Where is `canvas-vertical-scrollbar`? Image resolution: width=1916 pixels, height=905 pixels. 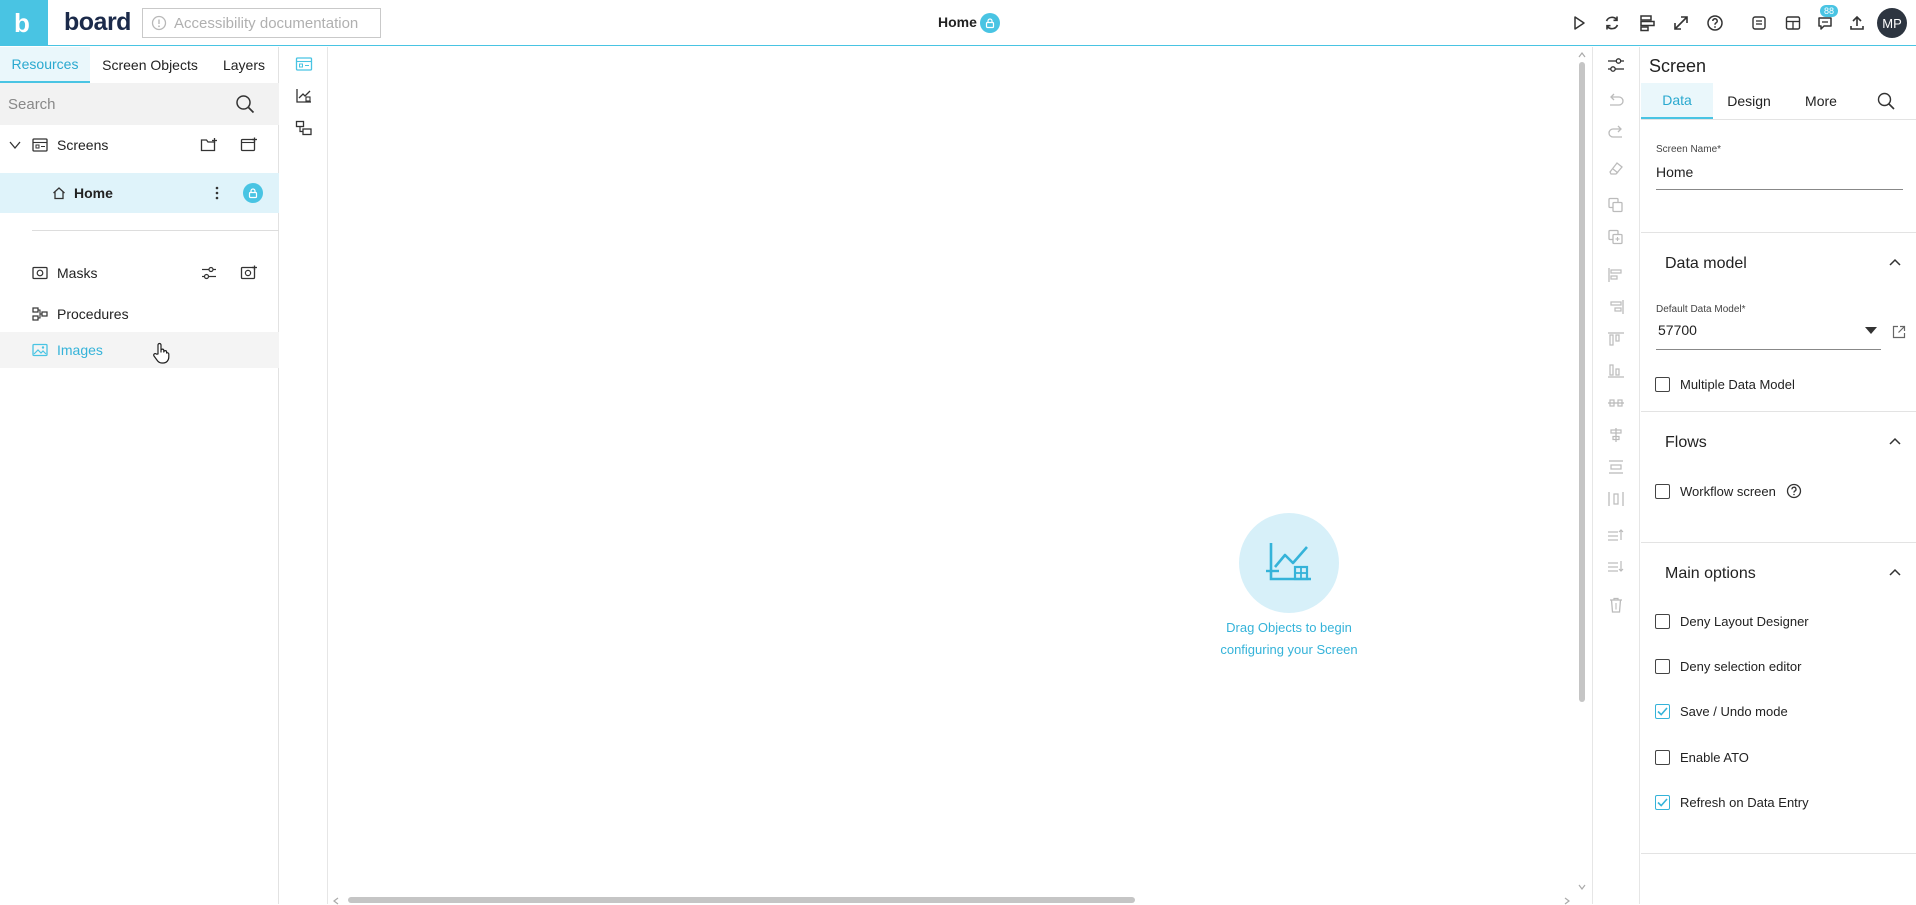 canvas-vertical-scrollbar is located at coordinates (1582, 382).